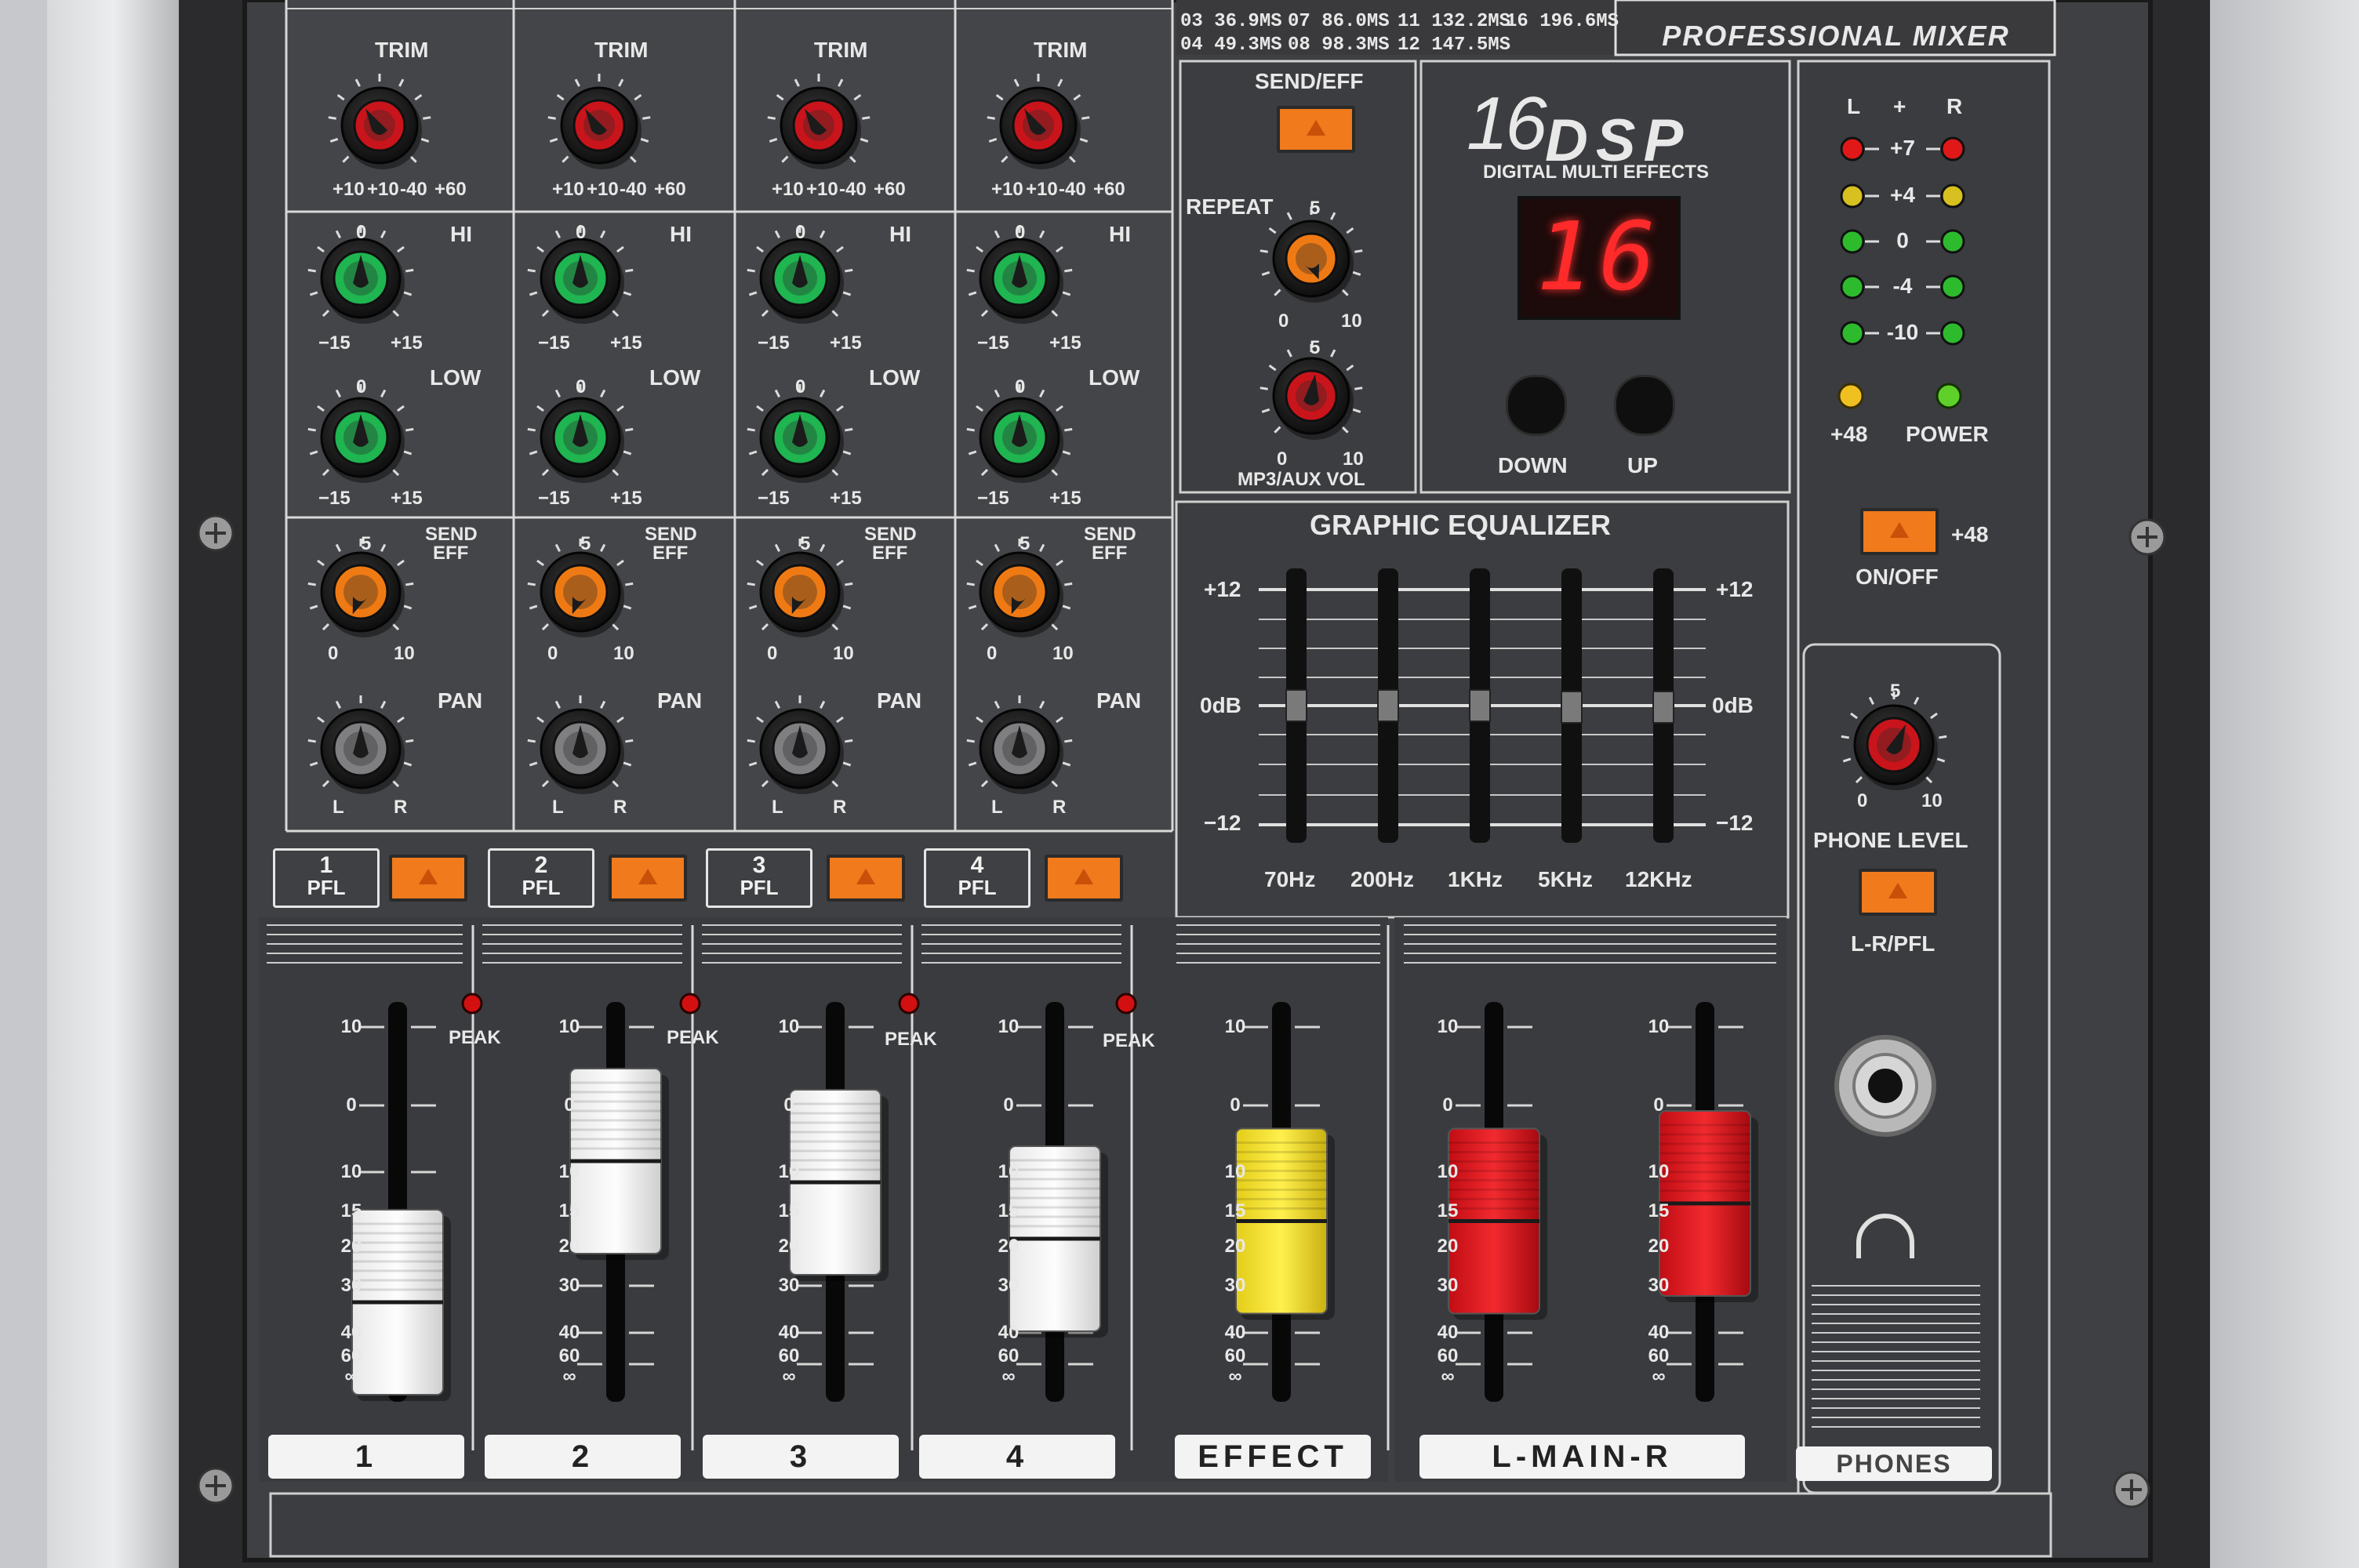 This screenshot has height=1568, width=2359. I want to click on pfl-label-ch4: 4 PFL, so click(977, 878).